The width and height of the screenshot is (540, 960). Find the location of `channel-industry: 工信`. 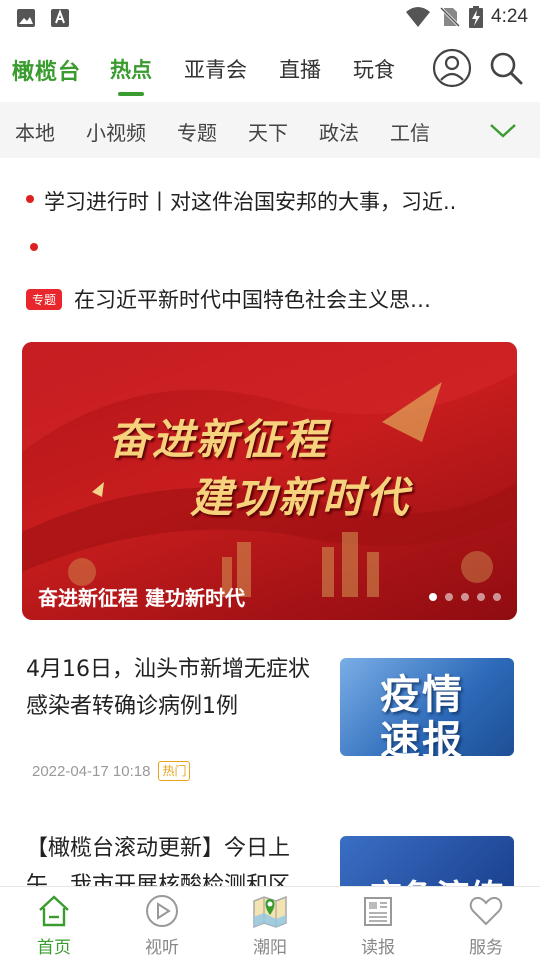

channel-industry: 工信 is located at coordinates (410, 131).